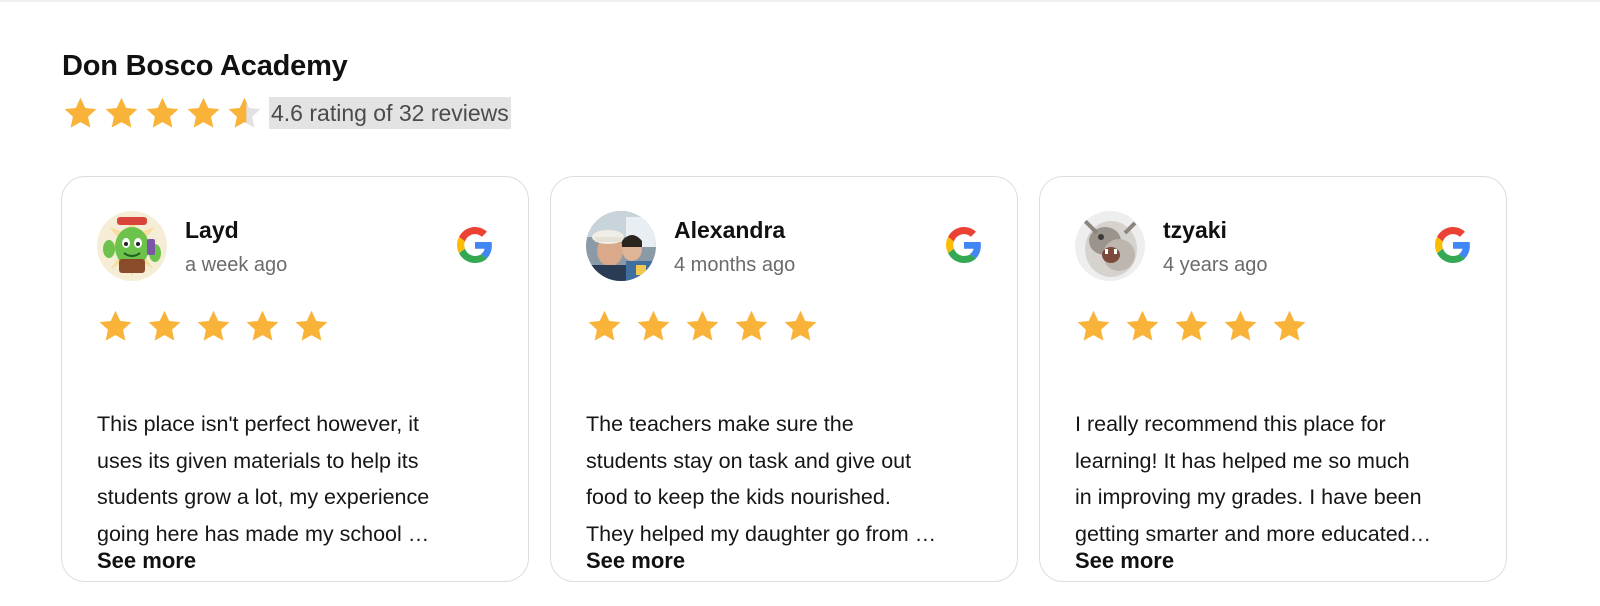  What do you see at coordinates (800, 1) in the screenshot?
I see `top-divider` at bounding box center [800, 1].